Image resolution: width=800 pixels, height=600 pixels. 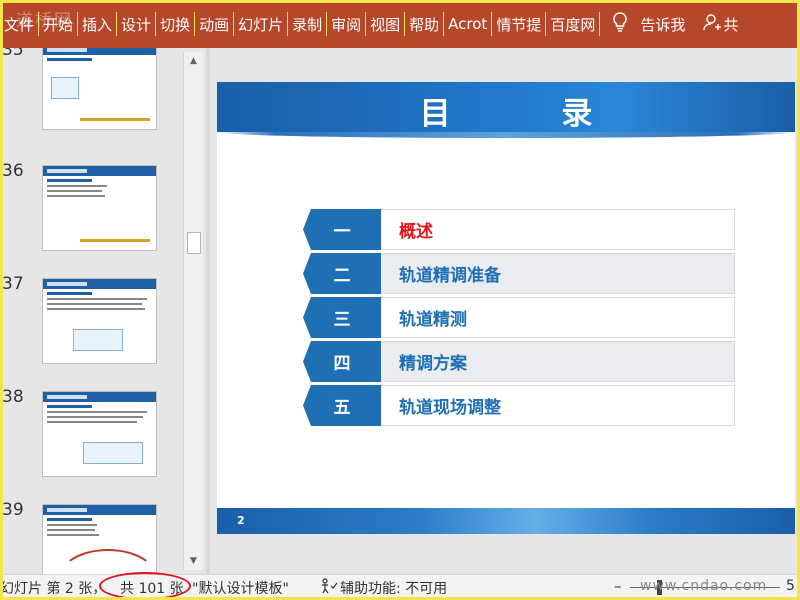 I want to click on slide-page-number: 2, so click(x=241, y=520).